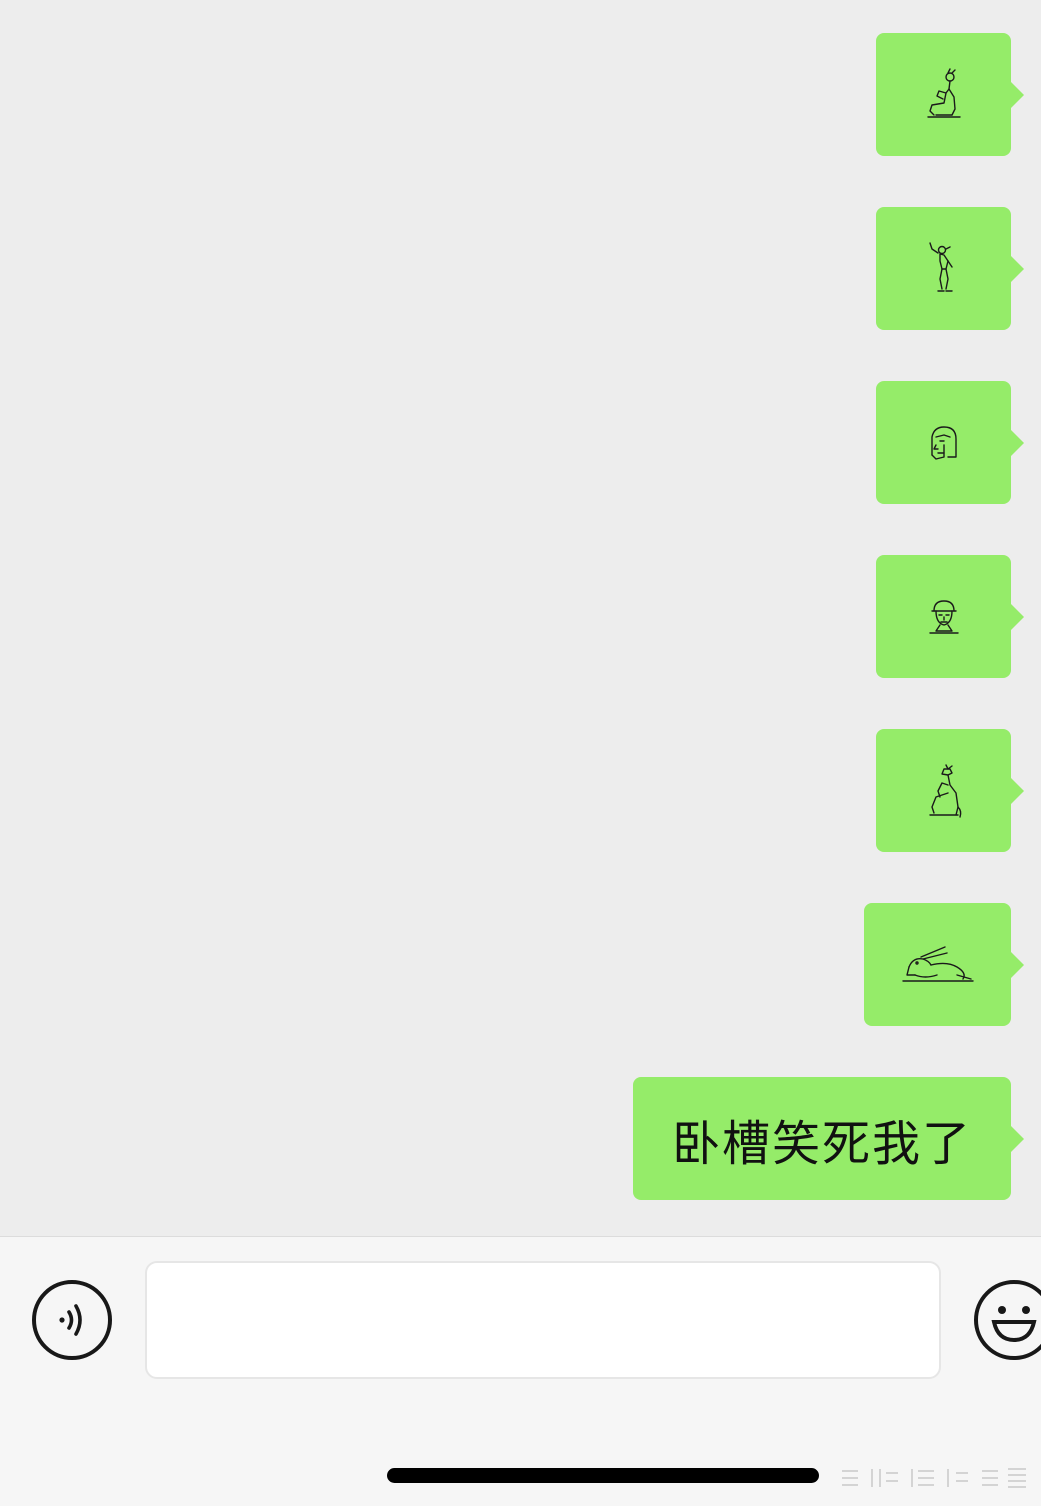 The image size is (1041, 1506). I want to click on voice-toggle-button, so click(72, 1320).